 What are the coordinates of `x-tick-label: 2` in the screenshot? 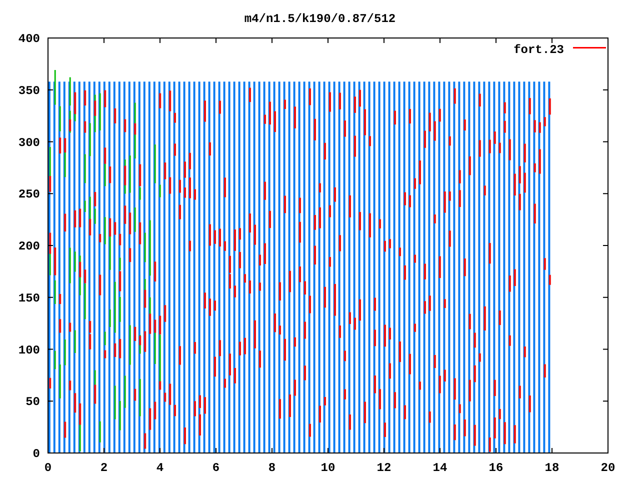 It's located at (104, 468).